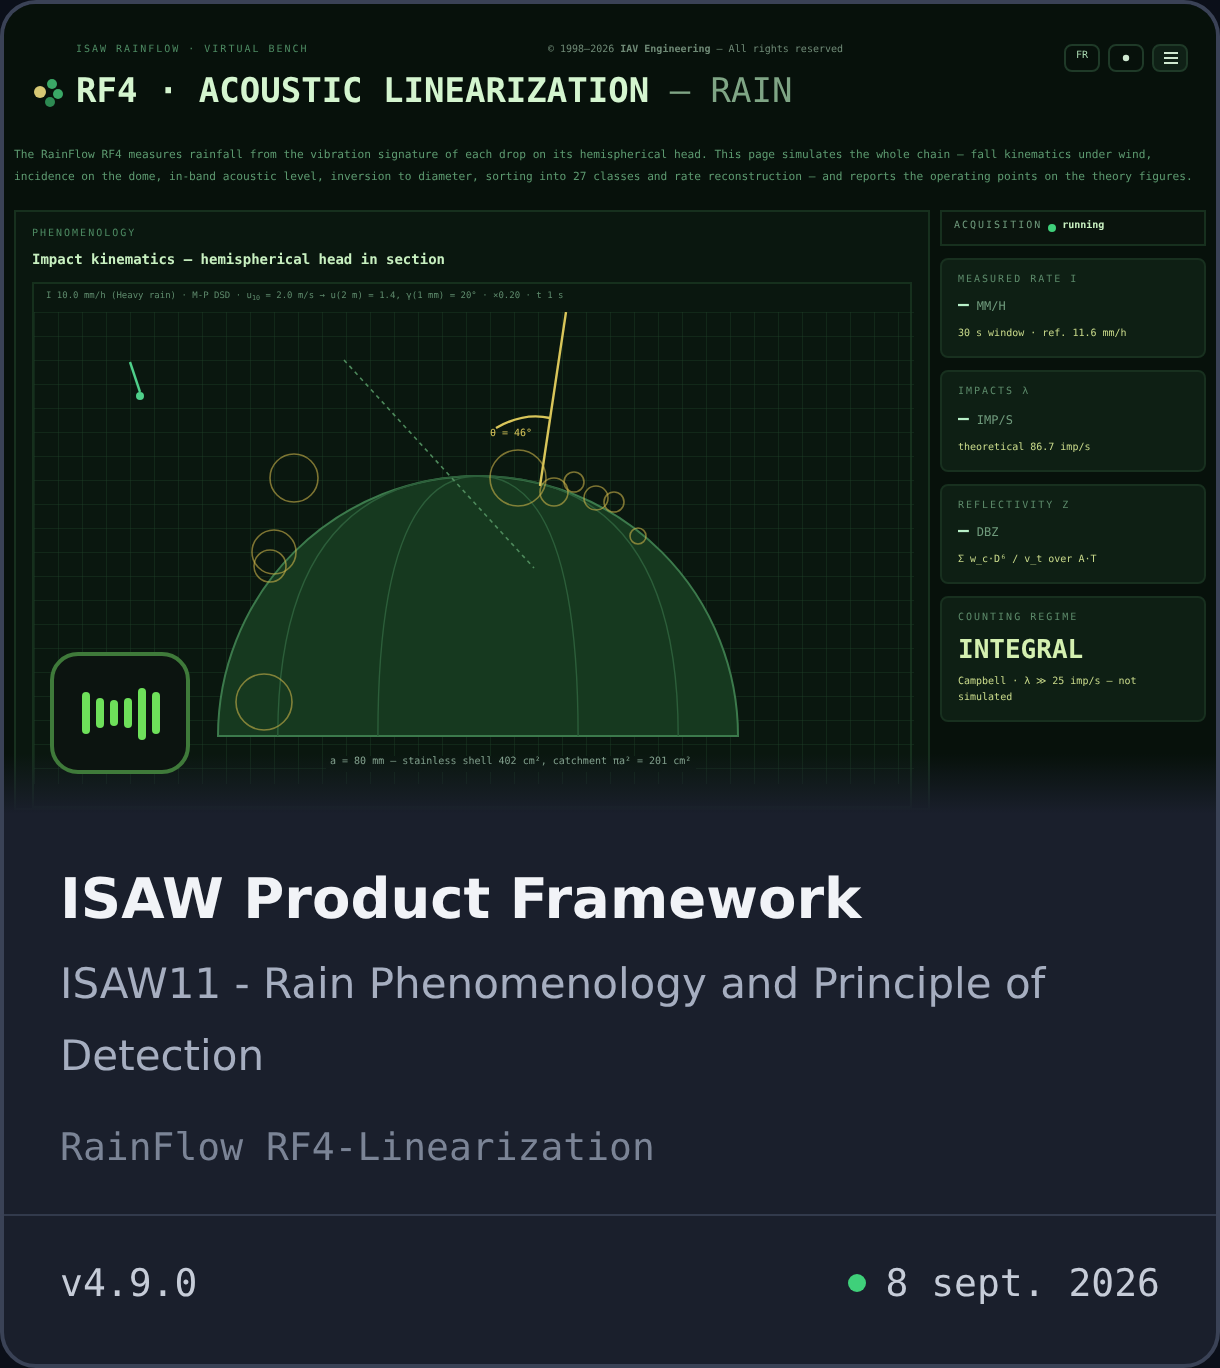  Describe the element at coordinates (48, 92) in the screenshot. I see `molecule-logo-icon` at that location.